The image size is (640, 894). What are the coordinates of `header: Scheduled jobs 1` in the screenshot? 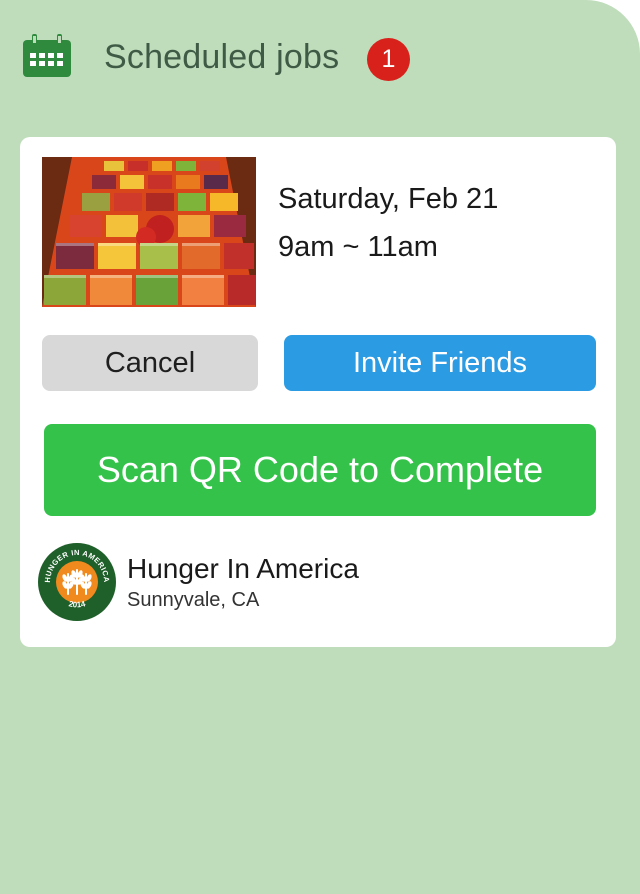 It's located at (320, 60).